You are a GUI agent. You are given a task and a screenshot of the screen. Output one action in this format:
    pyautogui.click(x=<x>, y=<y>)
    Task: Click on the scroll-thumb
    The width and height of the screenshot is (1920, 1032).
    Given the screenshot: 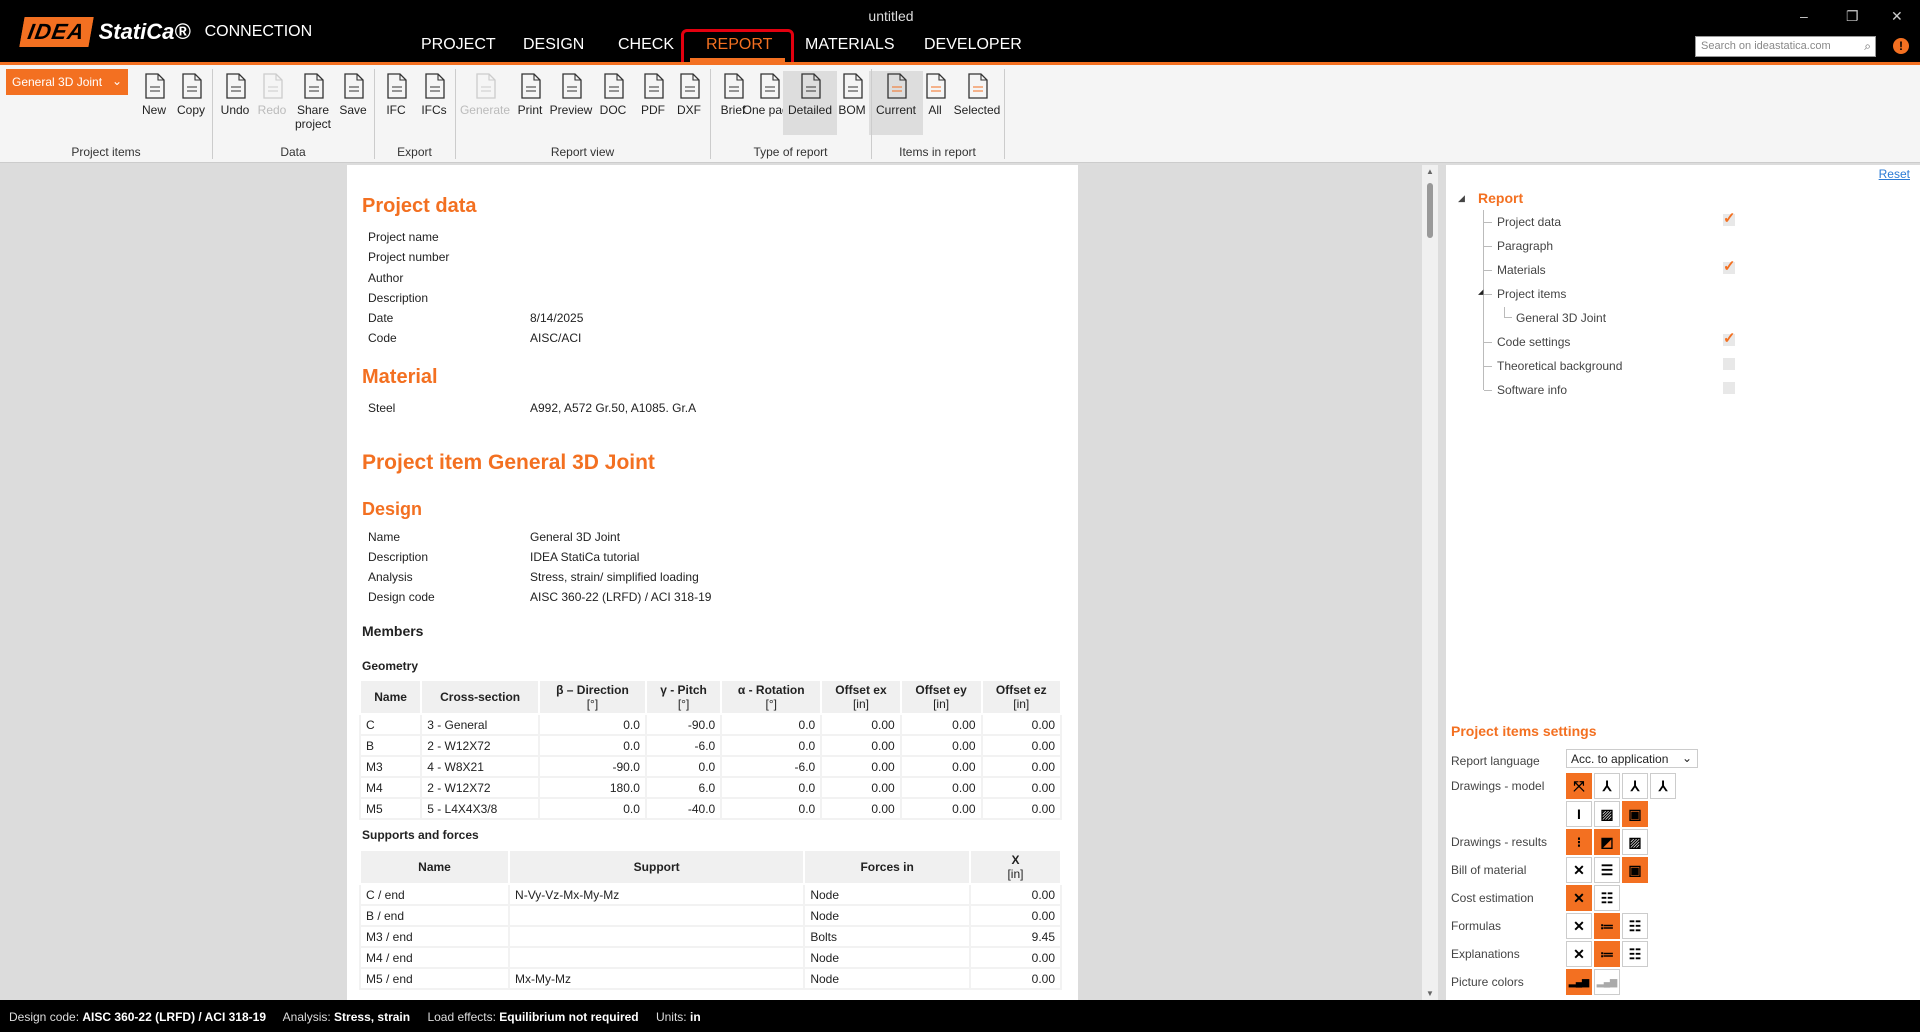 What is the action you would take?
    pyautogui.click(x=1430, y=210)
    